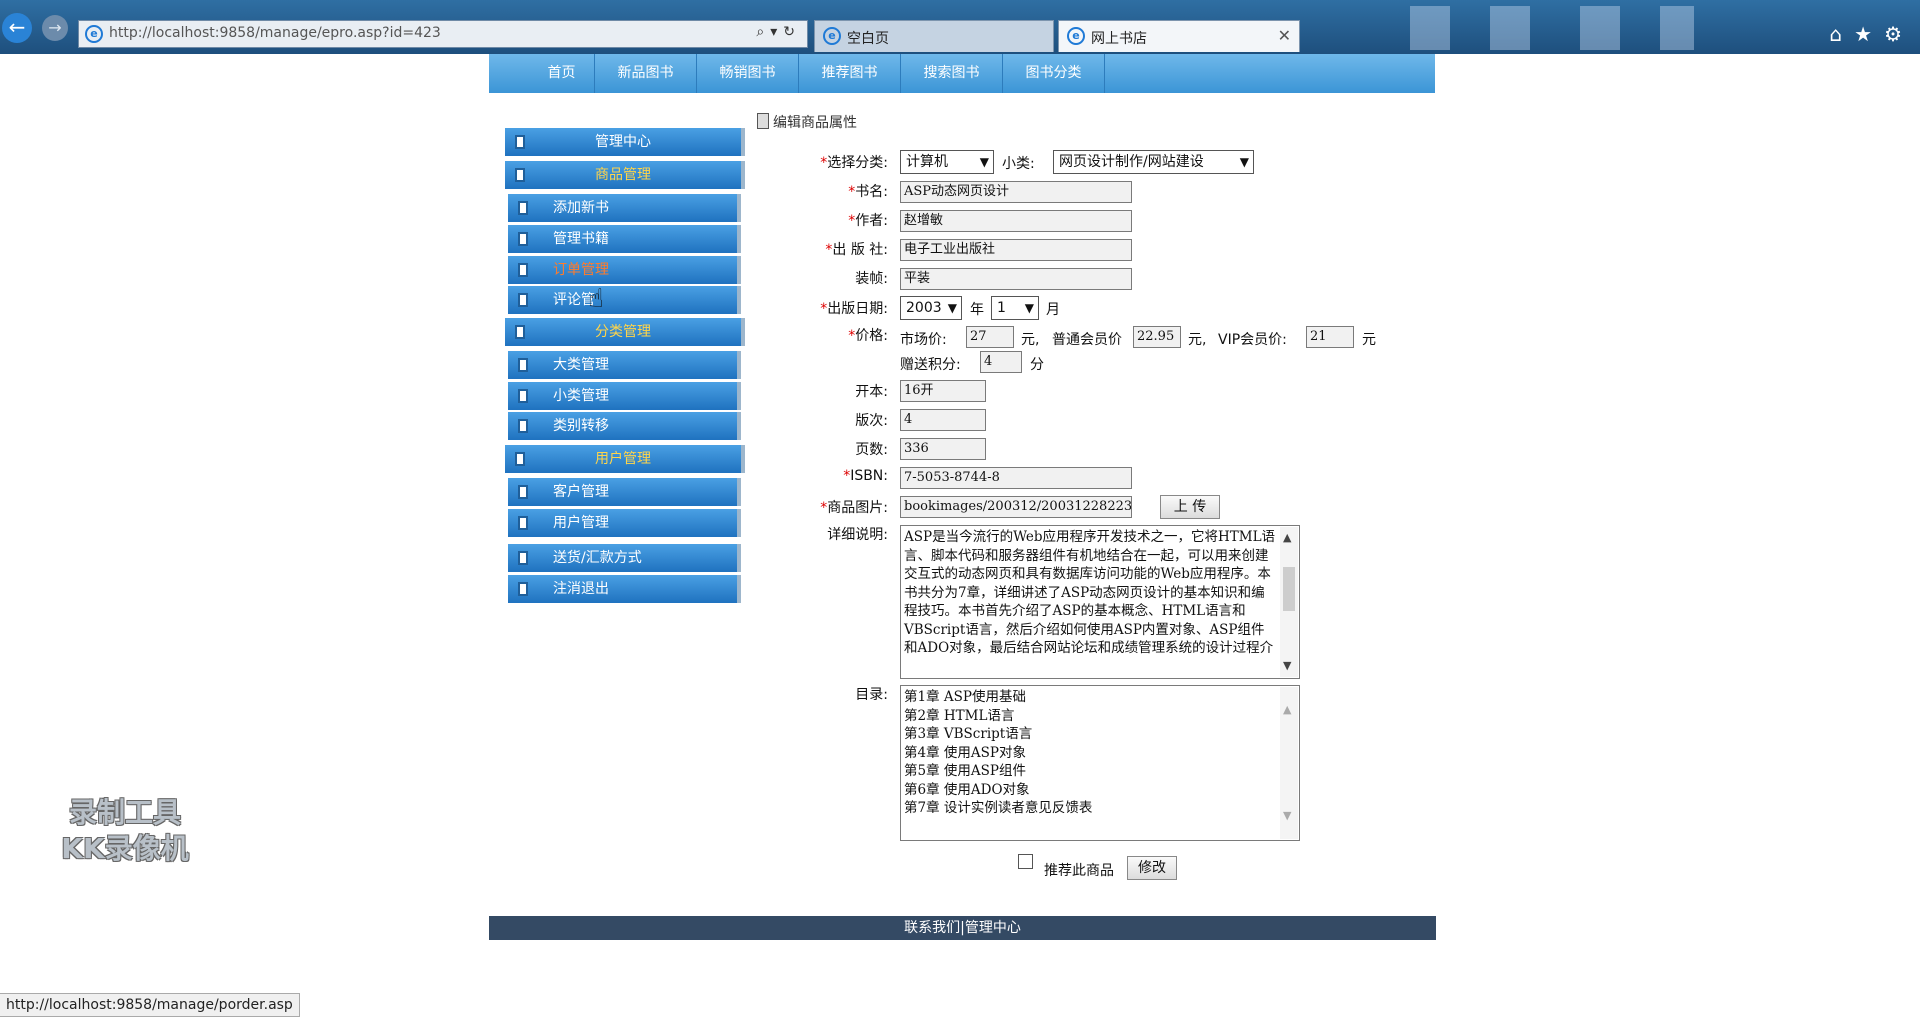 The image size is (1920, 1017). Describe the element at coordinates (850, 73) in the screenshot. I see `nav-recommended: 推荐图书` at that location.